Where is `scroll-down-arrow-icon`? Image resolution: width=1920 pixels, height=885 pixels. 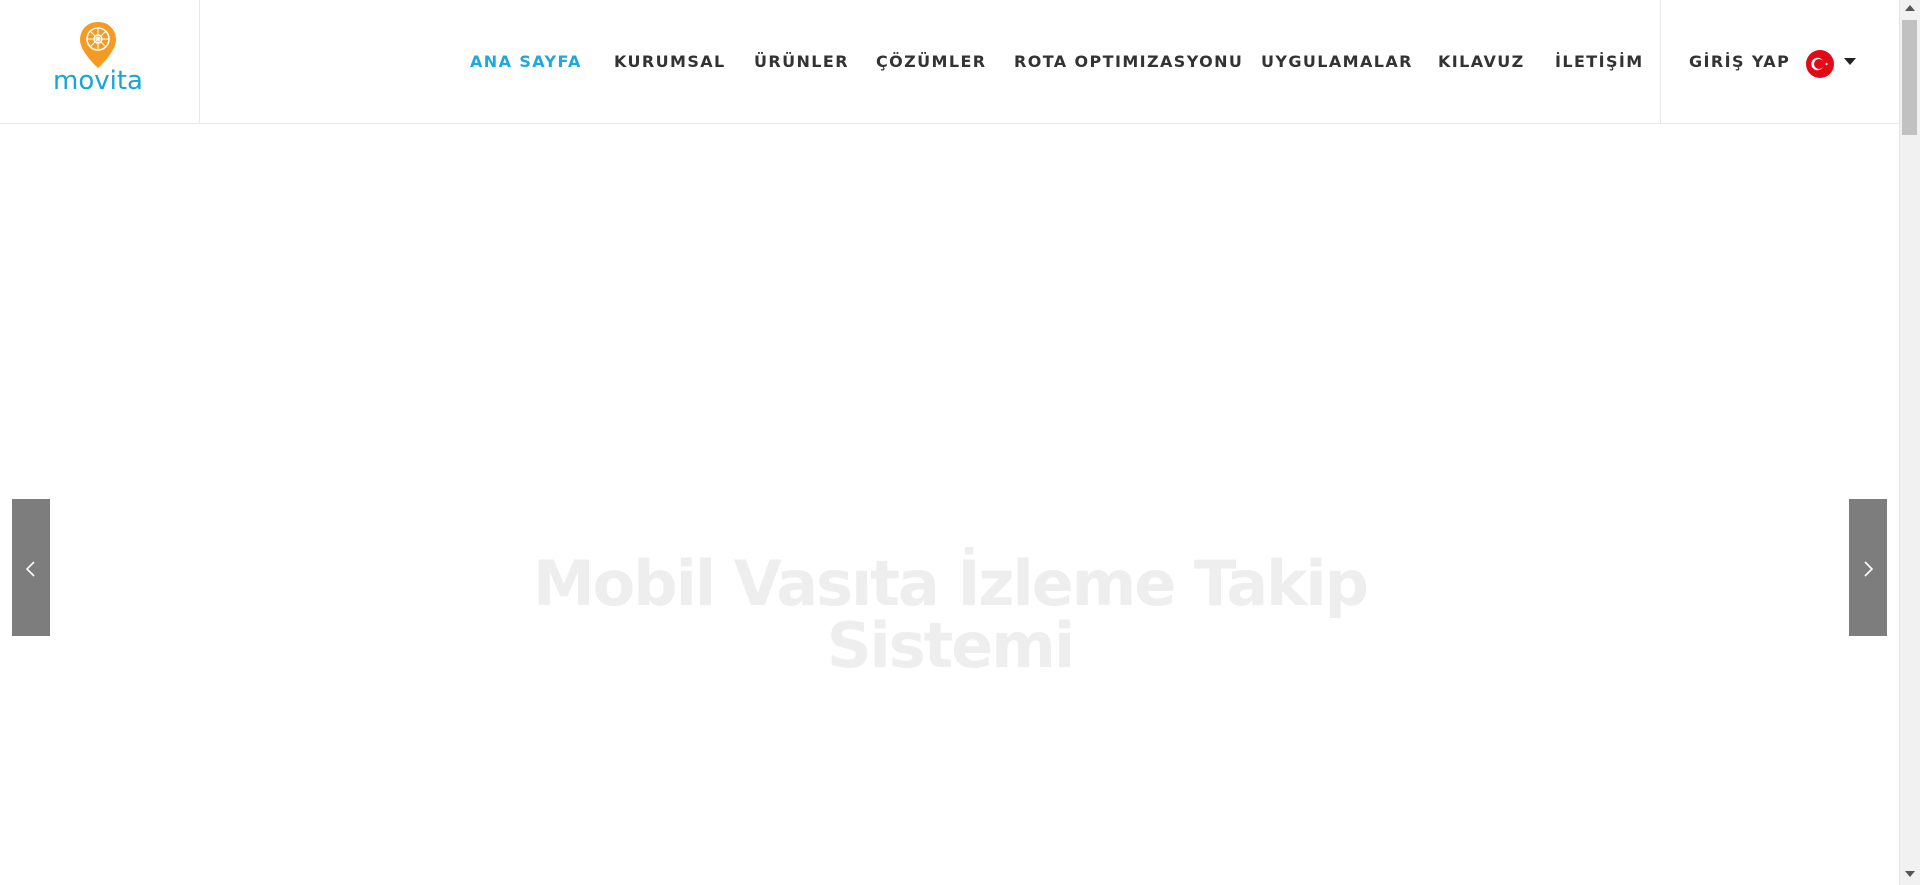 scroll-down-arrow-icon is located at coordinates (1910, 874).